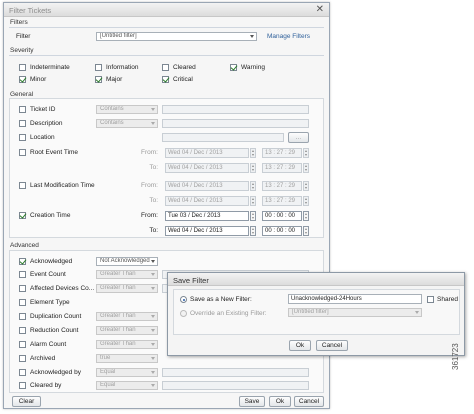  I want to click on location-checkbox, so click(22, 137).